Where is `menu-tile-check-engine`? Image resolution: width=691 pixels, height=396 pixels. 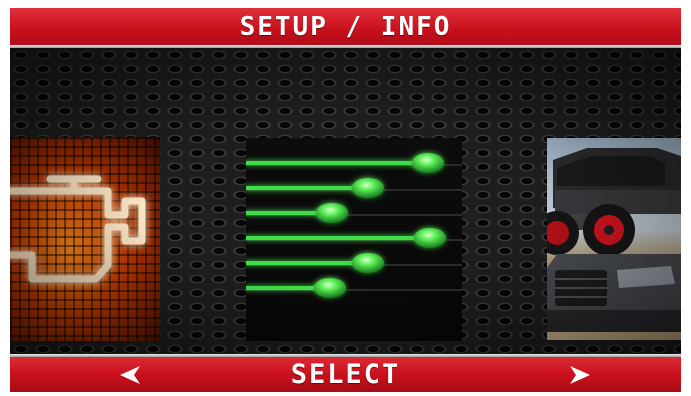 menu-tile-check-engine is located at coordinates (85, 239).